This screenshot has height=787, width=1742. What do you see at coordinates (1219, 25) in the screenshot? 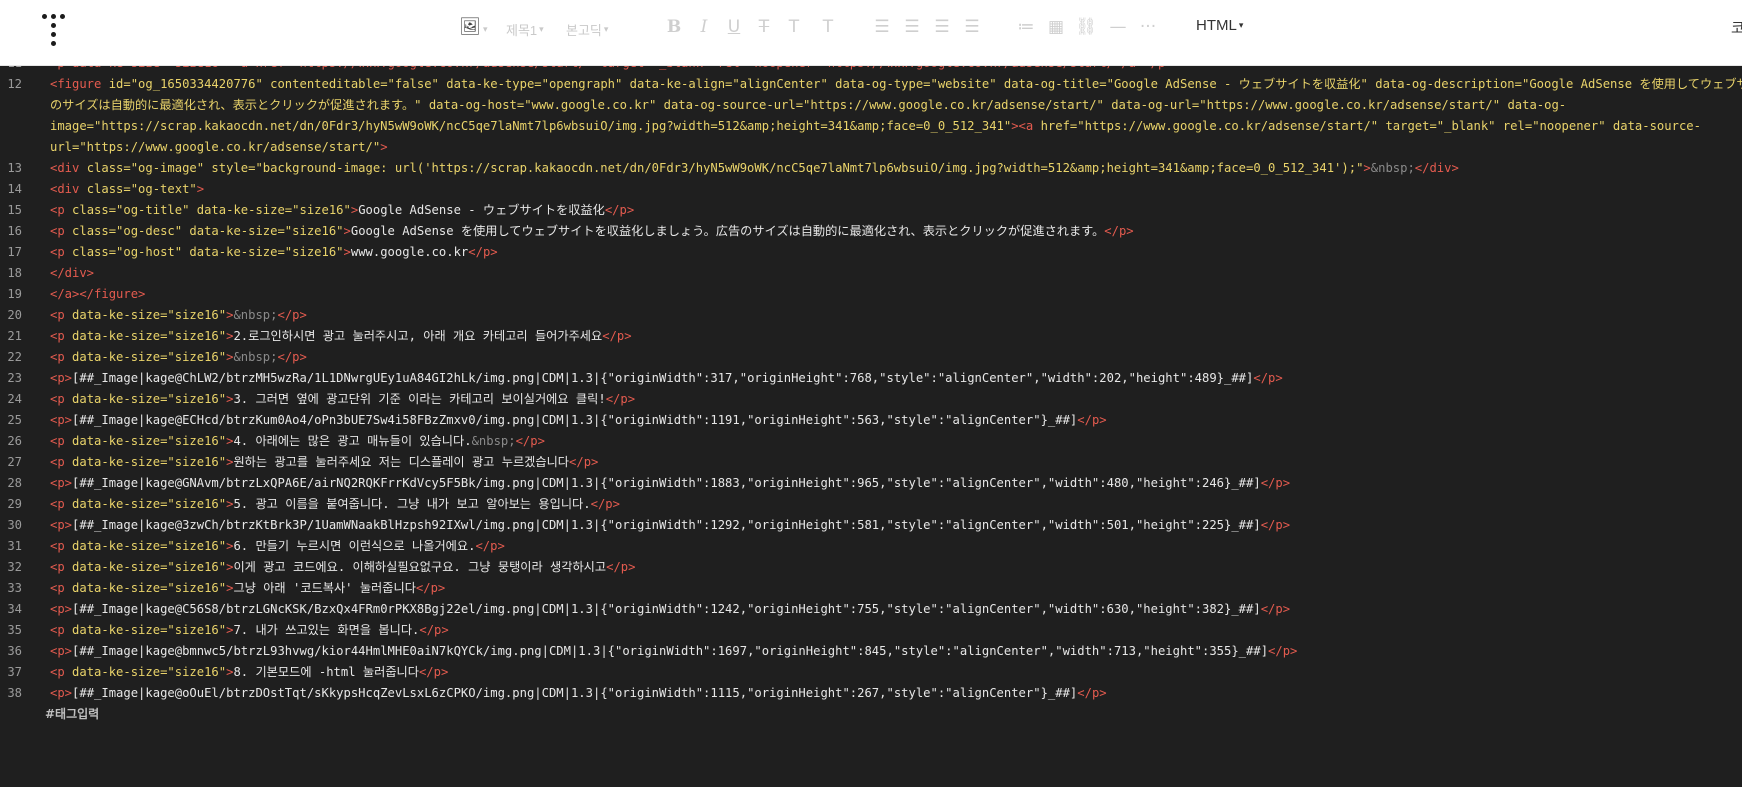
I see `editor-mode-select: HTML ▾` at bounding box center [1219, 25].